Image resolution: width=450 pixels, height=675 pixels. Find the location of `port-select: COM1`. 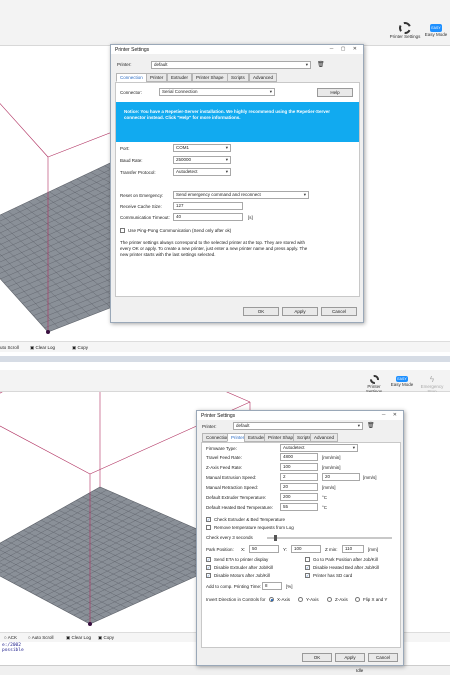

port-select: COM1 is located at coordinates (202, 148).